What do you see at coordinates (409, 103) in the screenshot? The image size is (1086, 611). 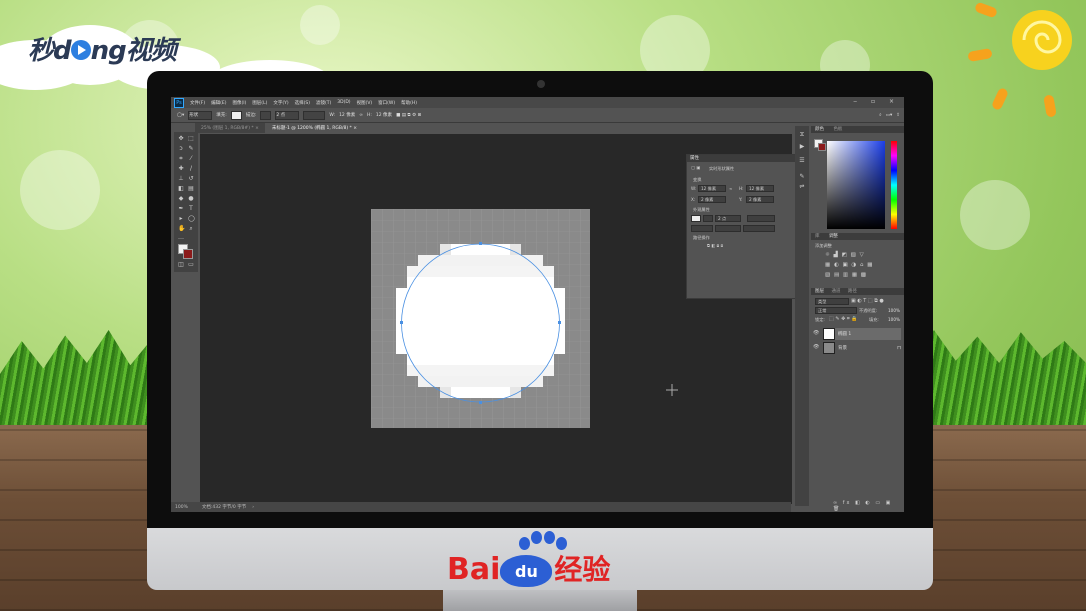 I see `menu-help: 帮助(H)` at bounding box center [409, 103].